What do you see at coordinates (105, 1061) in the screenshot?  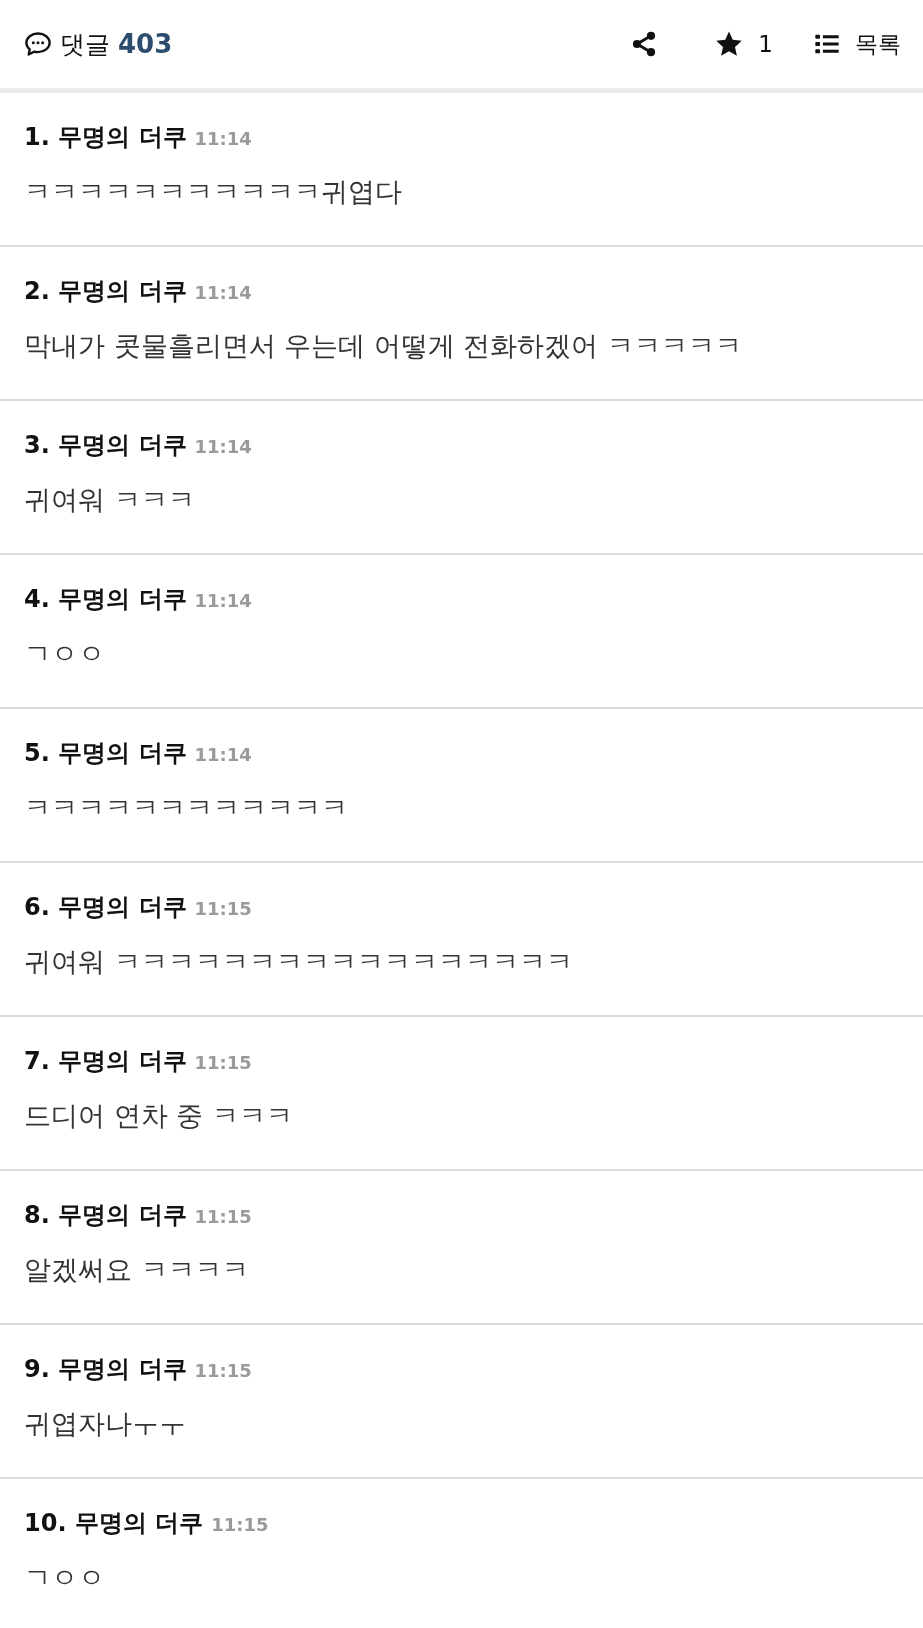 I see `comment-author: 7. 무명의 더쿠` at bounding box center [105, 1061].